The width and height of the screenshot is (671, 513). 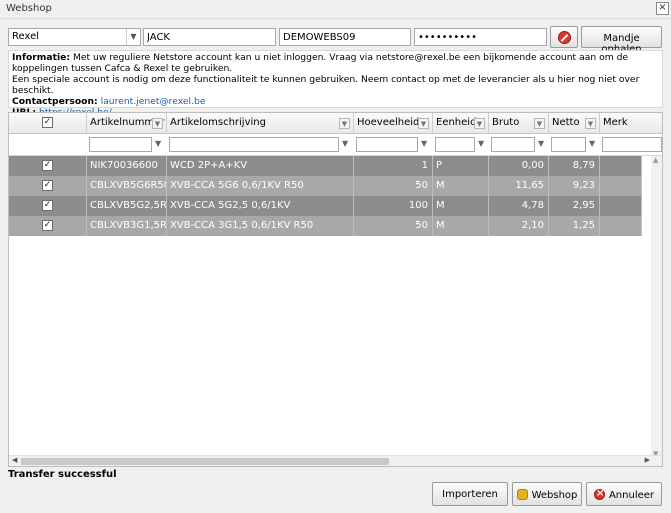 I want to click on cell-artikelnummer: CBLXVB5G2,5R10, so click(x=127, y=206).